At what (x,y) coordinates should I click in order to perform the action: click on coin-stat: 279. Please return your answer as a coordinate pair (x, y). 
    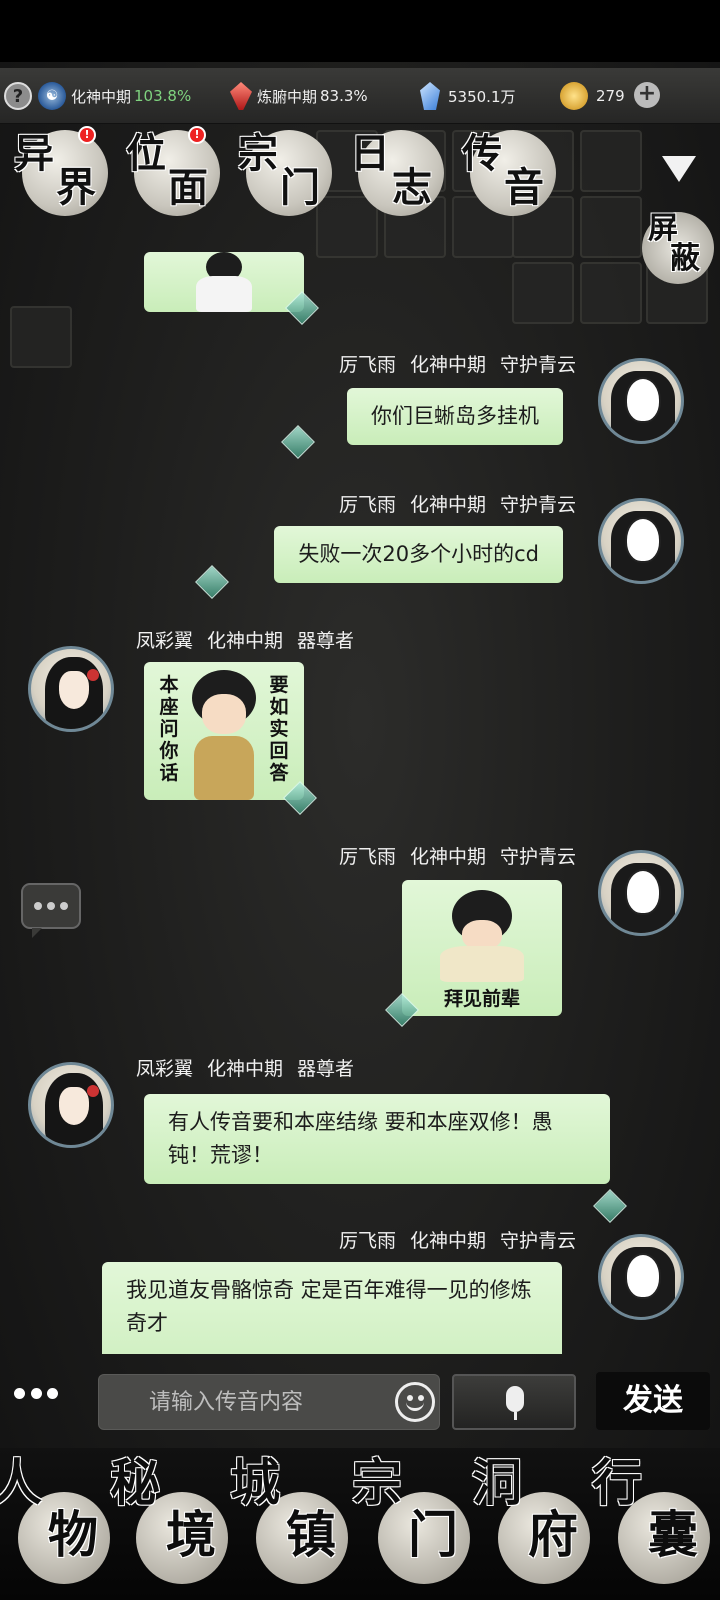
    Looking at the image, I should click on (592, 96).